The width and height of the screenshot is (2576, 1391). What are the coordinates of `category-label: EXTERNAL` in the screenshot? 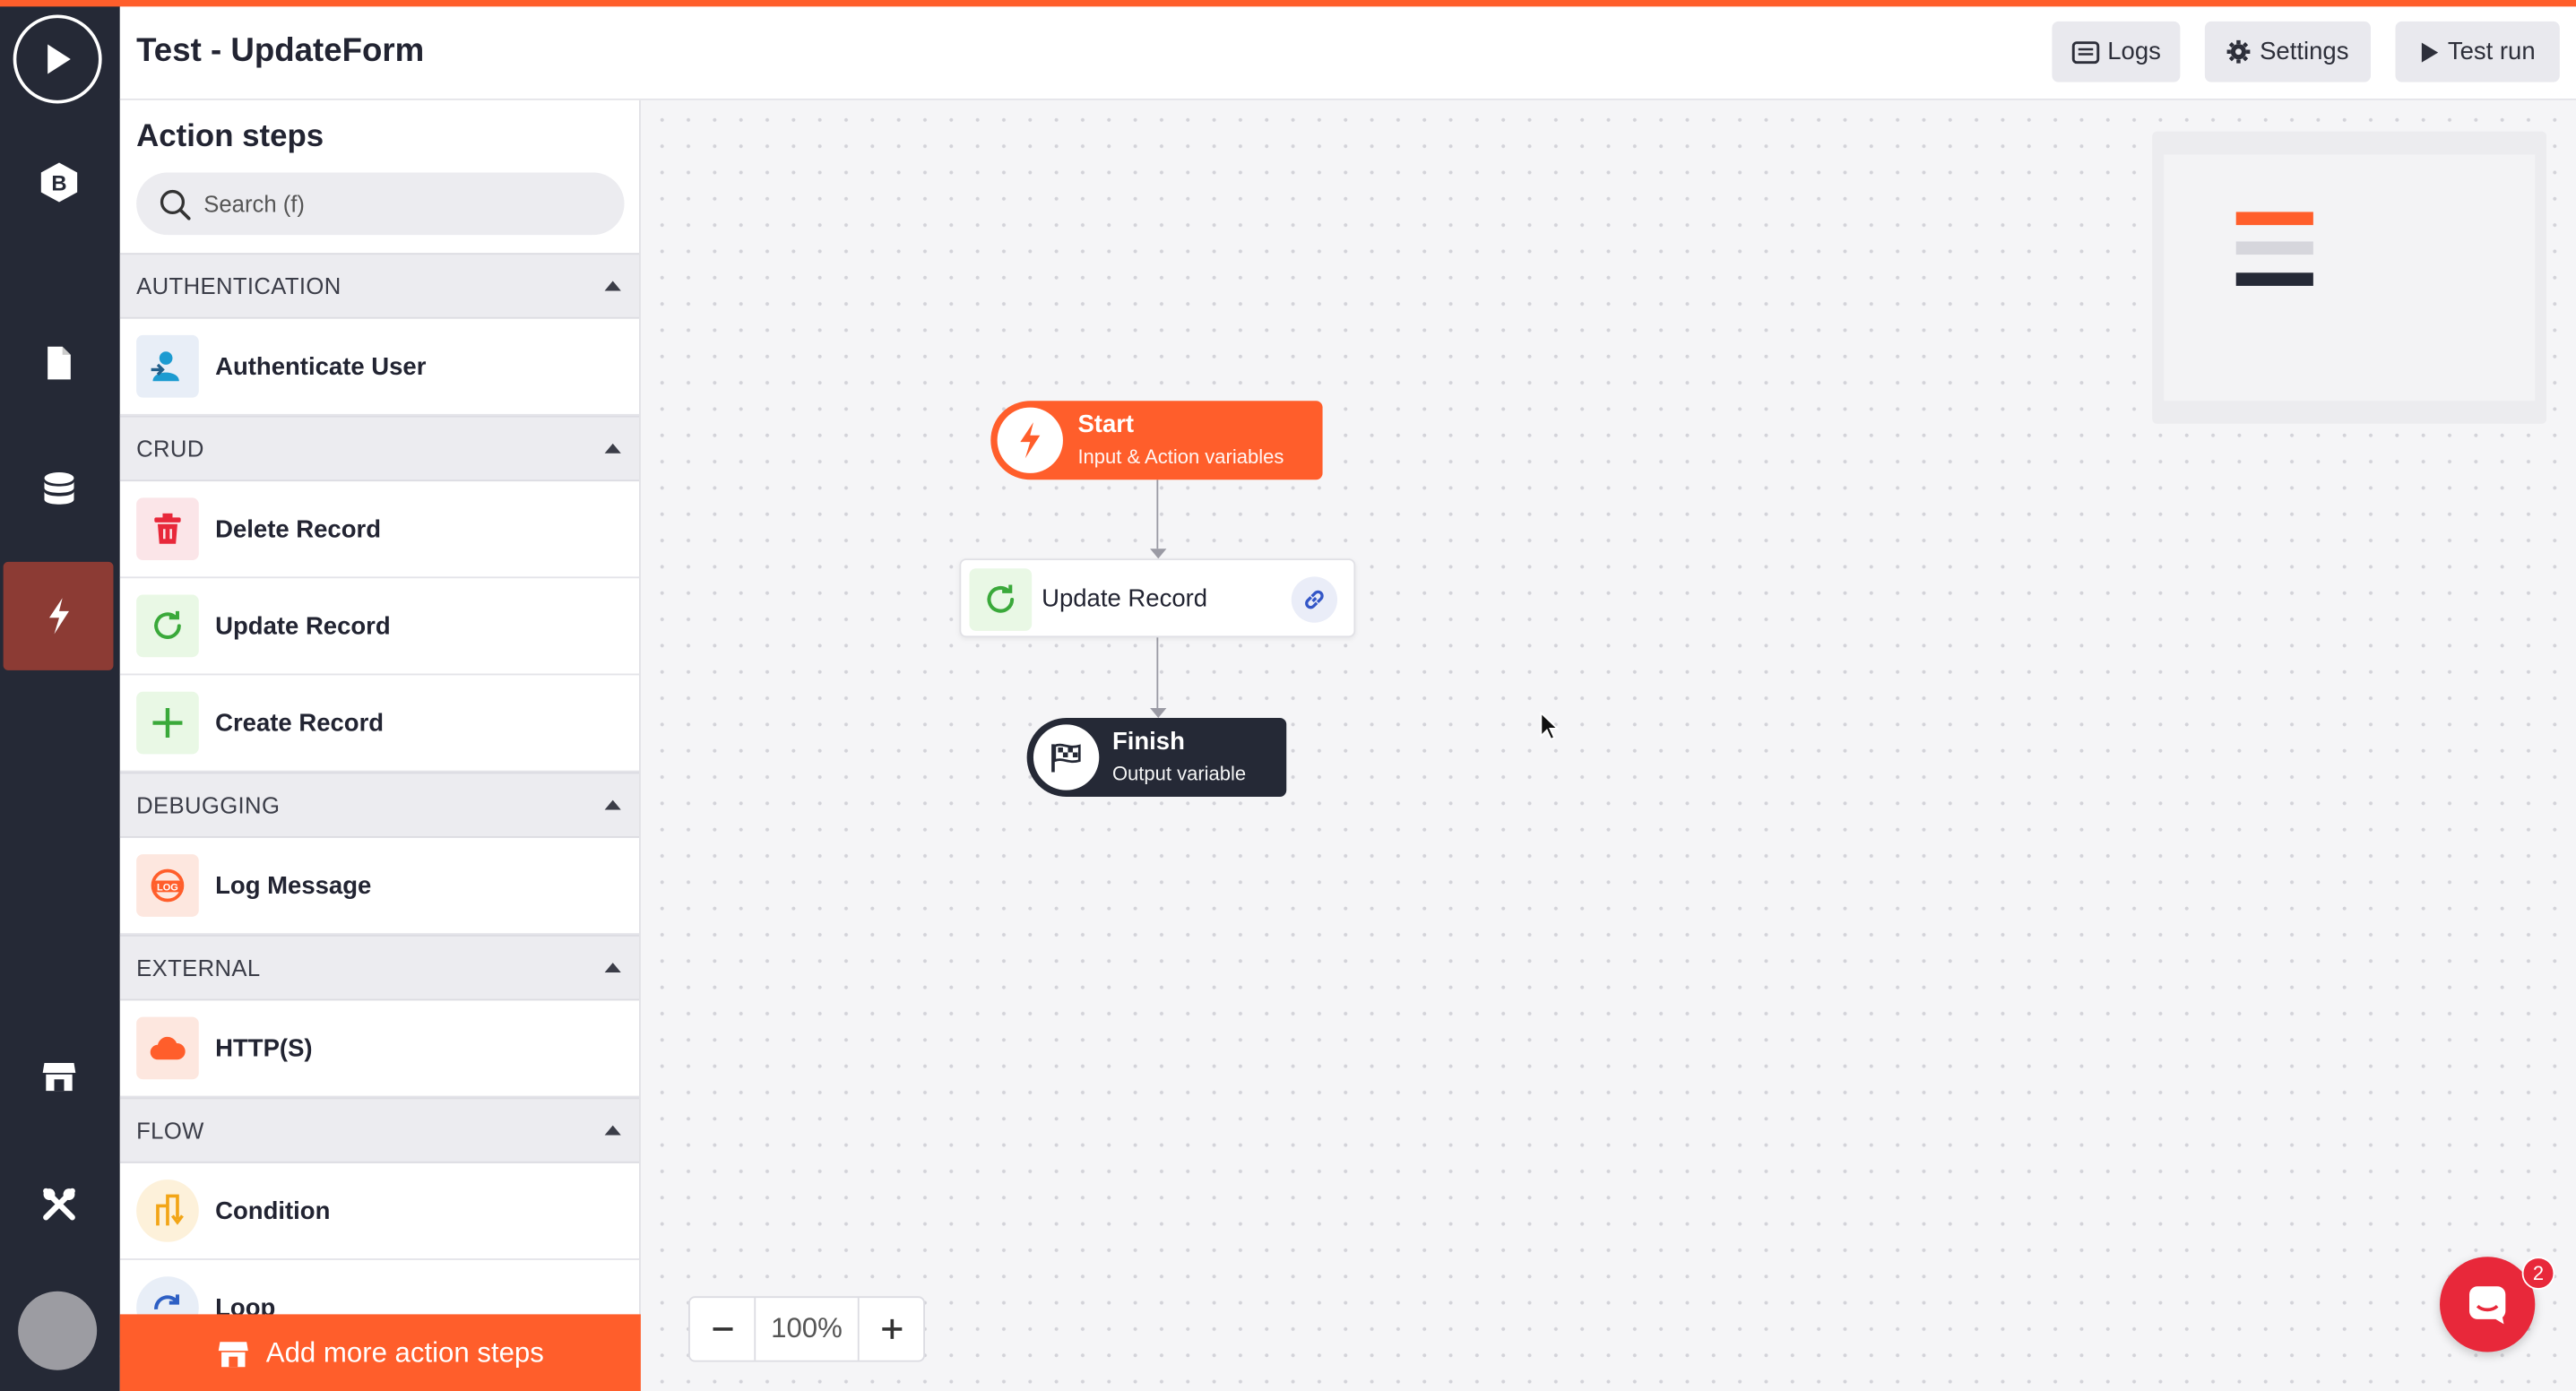 It's located at (198, 967).